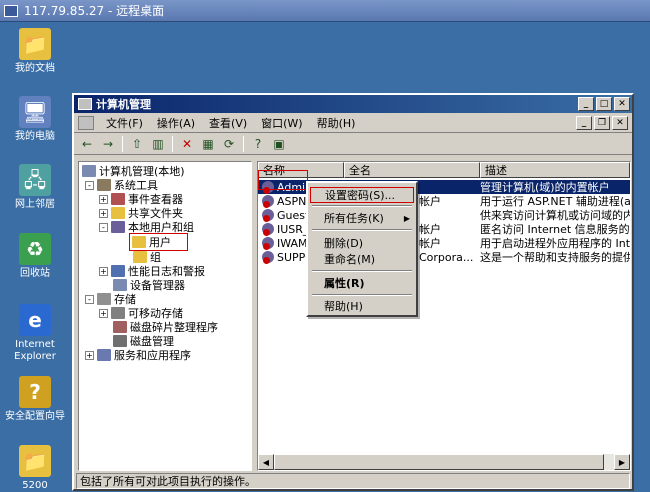 This screenshot has height=492, width=650. What do you see at coordinates (406, 218) in the screenshot?
I see `submenu-arrow-icon: ▶` at bounding box center [406, 218].